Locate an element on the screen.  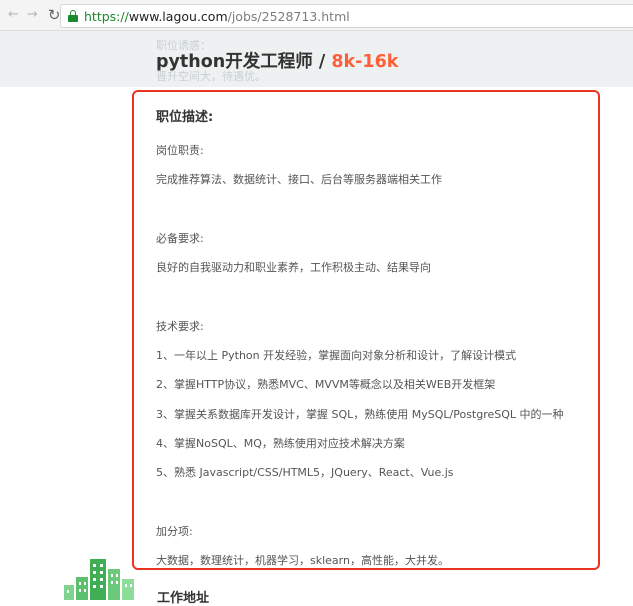
refresh-icon: ↻ is located at coordinates (54, 15).